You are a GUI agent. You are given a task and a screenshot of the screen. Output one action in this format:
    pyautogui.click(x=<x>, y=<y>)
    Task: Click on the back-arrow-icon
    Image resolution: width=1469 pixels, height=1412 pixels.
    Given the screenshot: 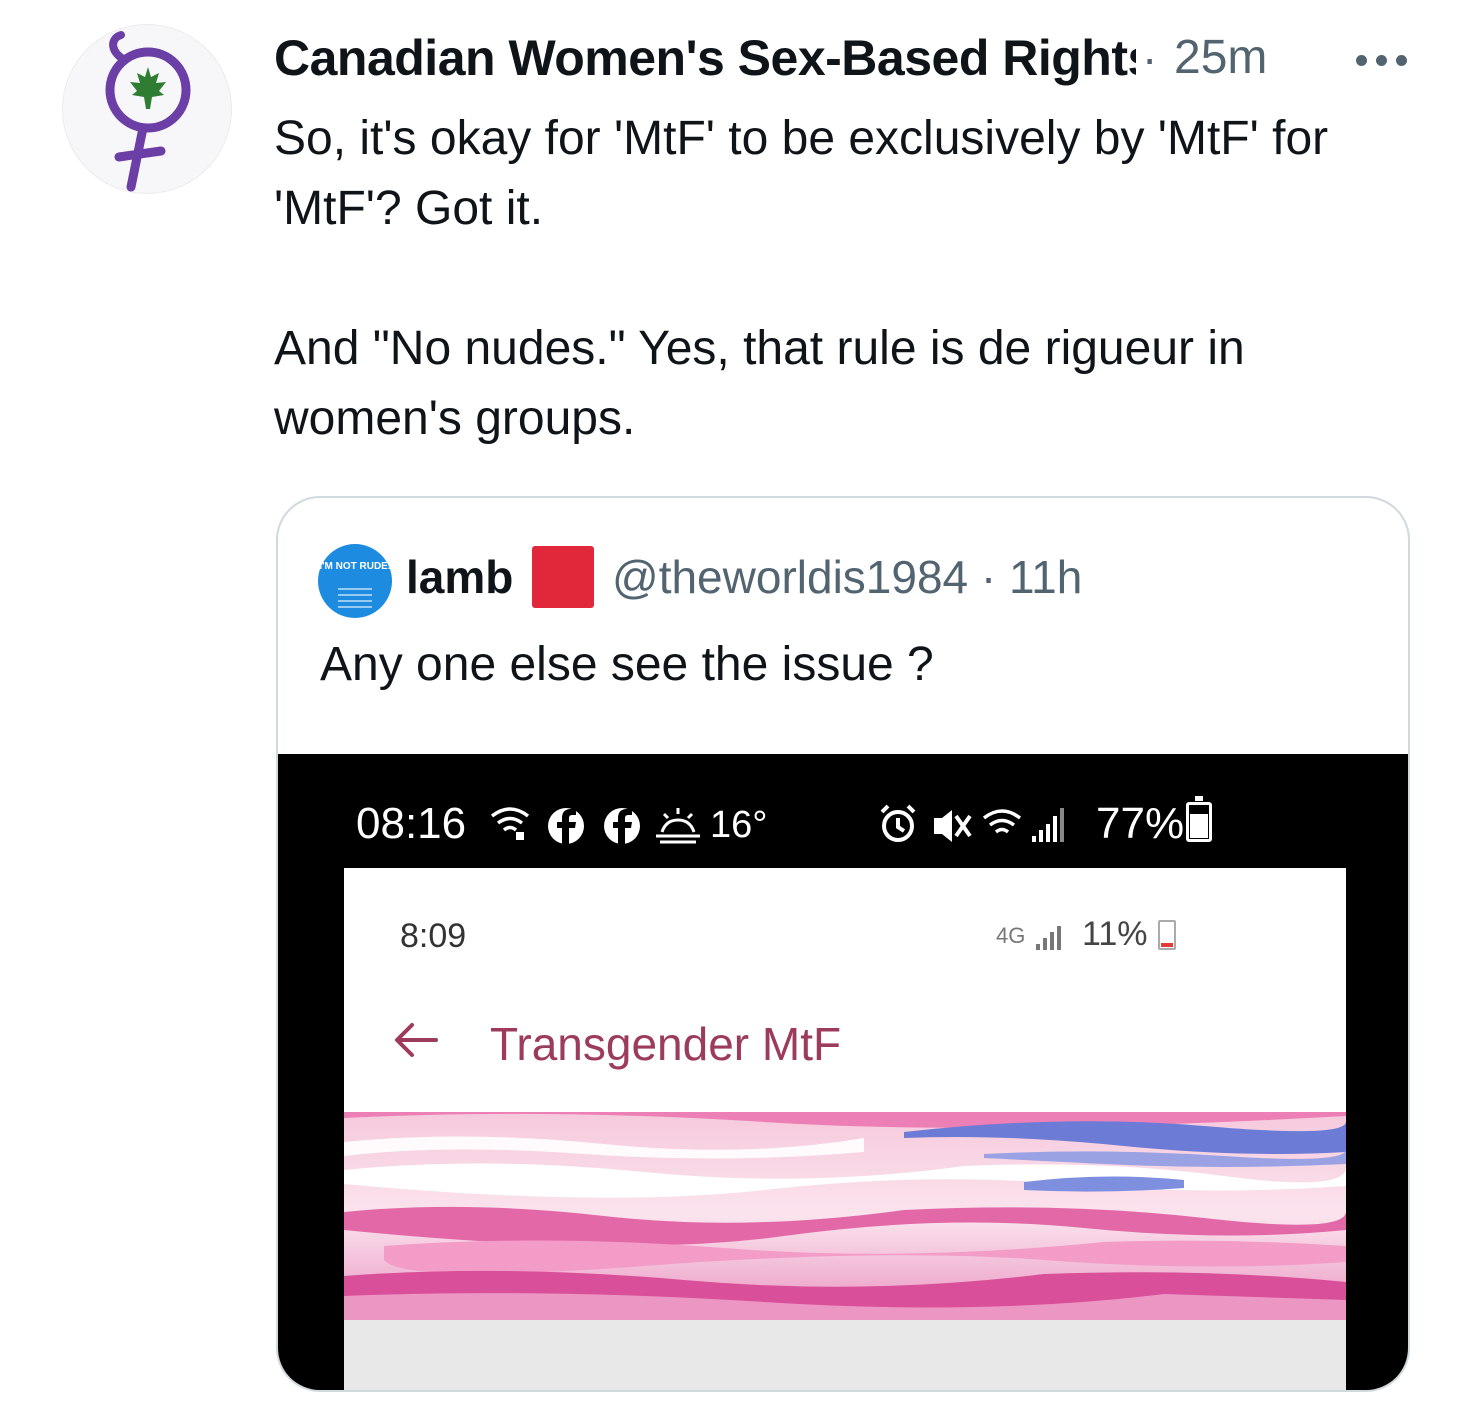 What is the action you would take?
    pyautogui.click(x=416, y=1040)
    